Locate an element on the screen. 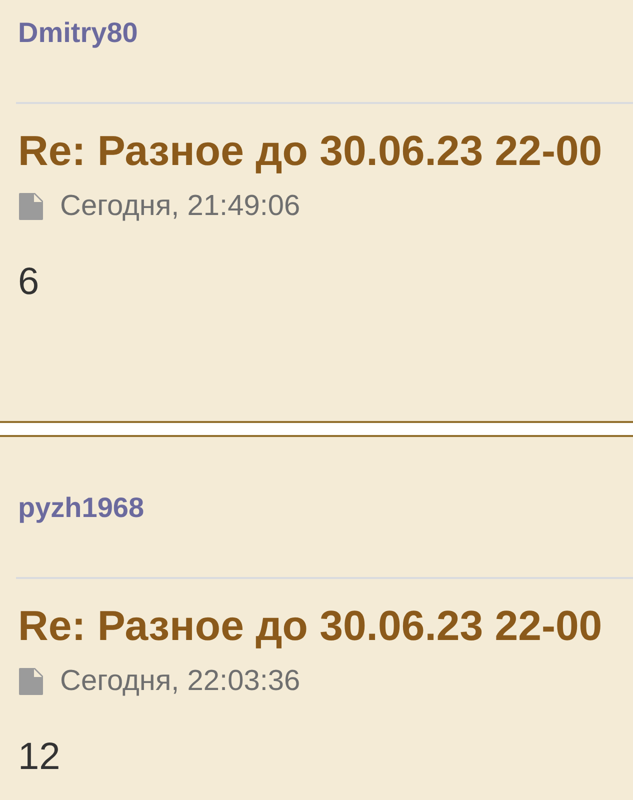  author-link: Dmitry80 is located at coordinates (78, 33).